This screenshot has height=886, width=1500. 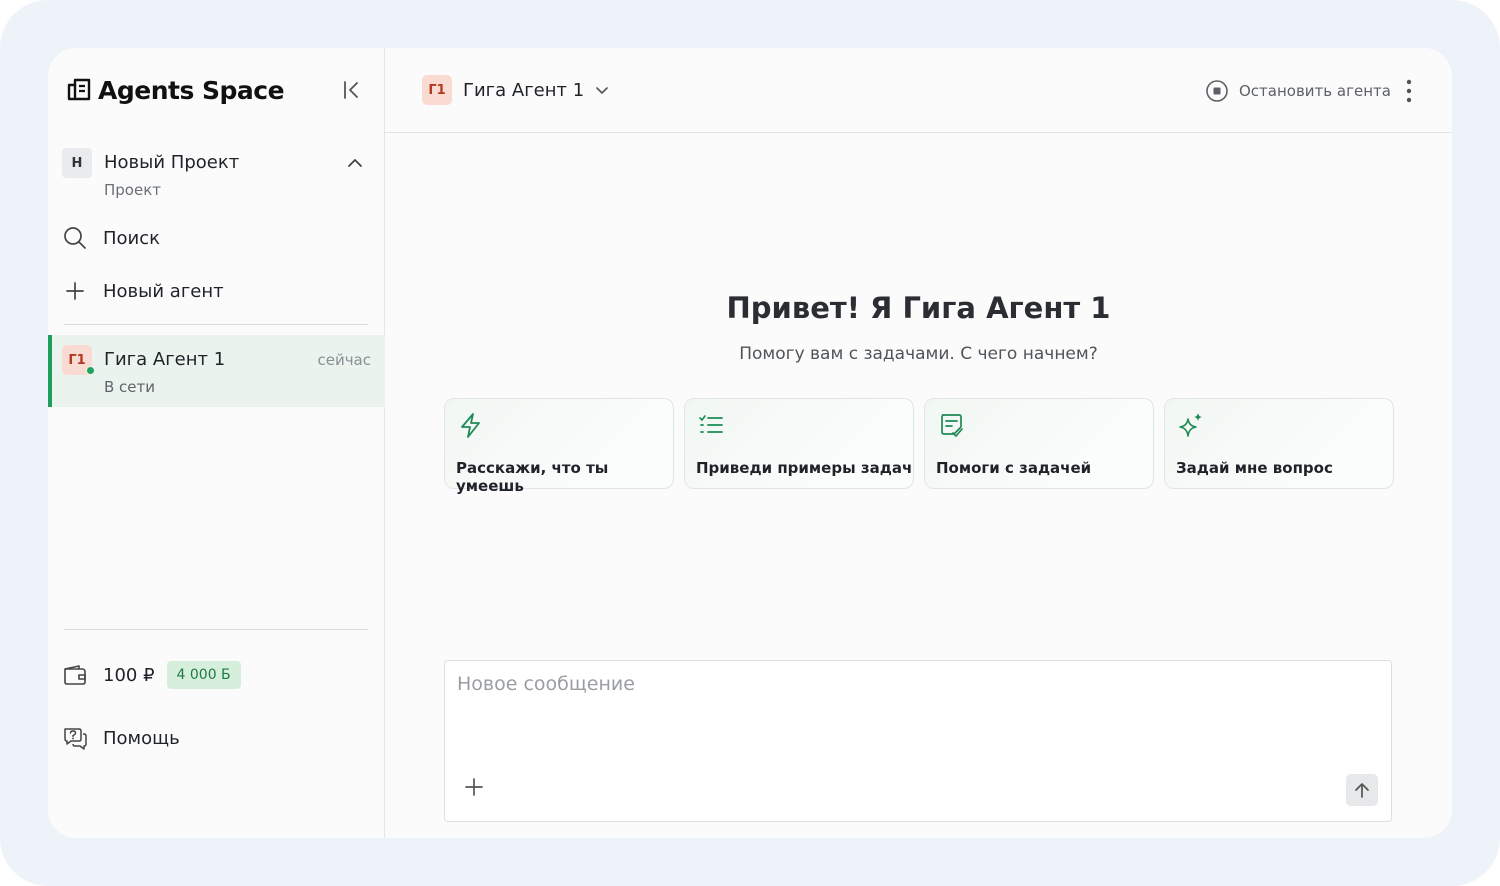 I want to click on suggestion-card: Приведи примеры задач, so click(x=799, y=443).